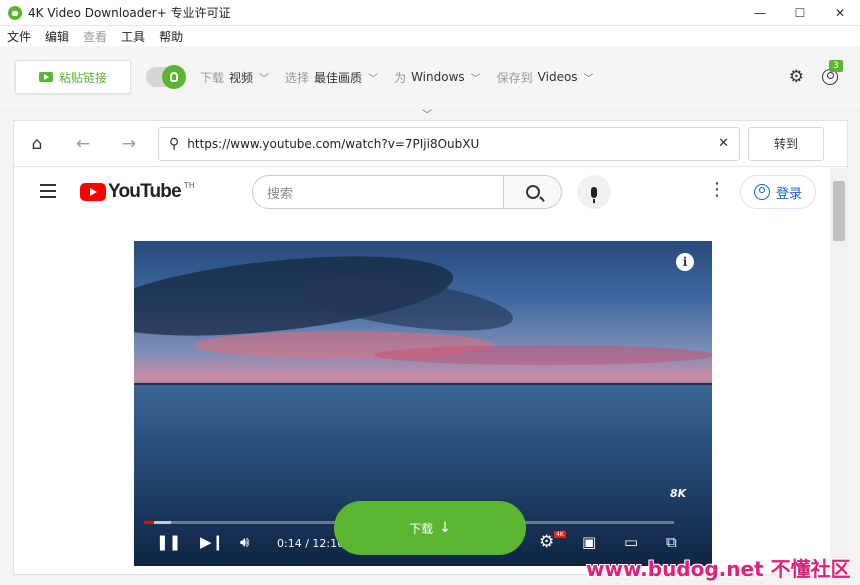  I want to click on menu-edit: 编辑, so click(57, 36).